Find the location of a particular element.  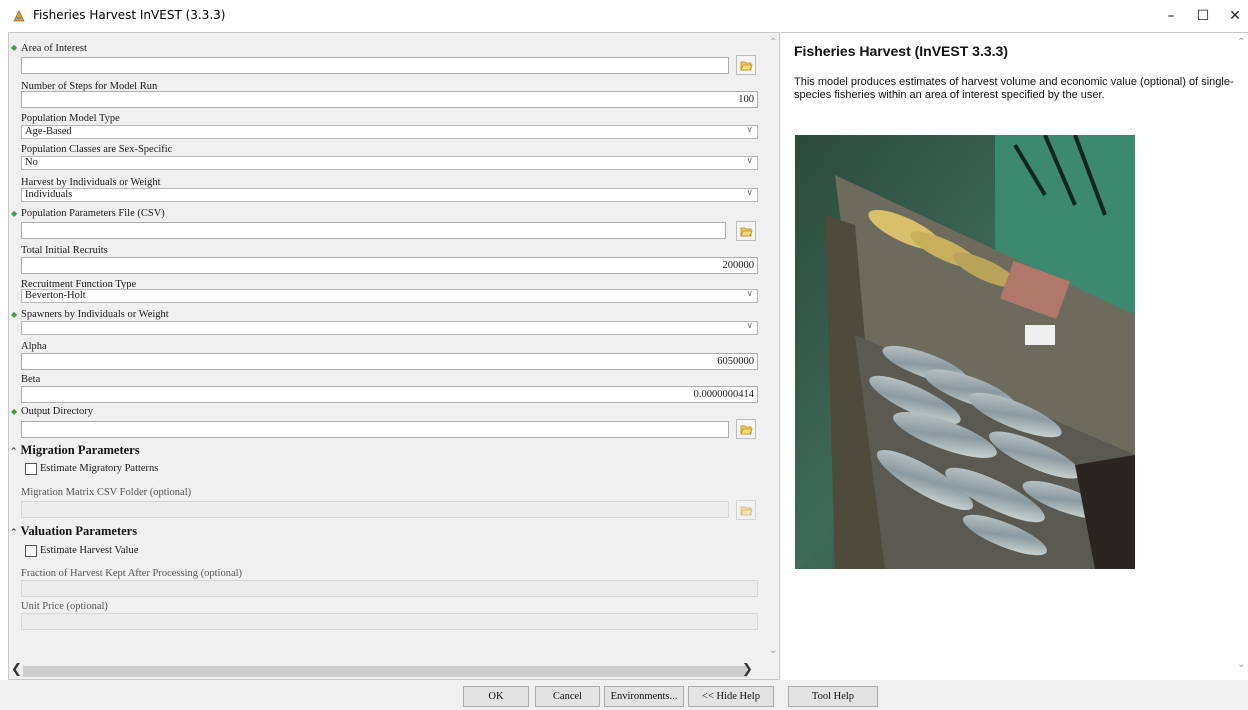

scroll-right-icon: ❯ is located at coordinates (747, 669).